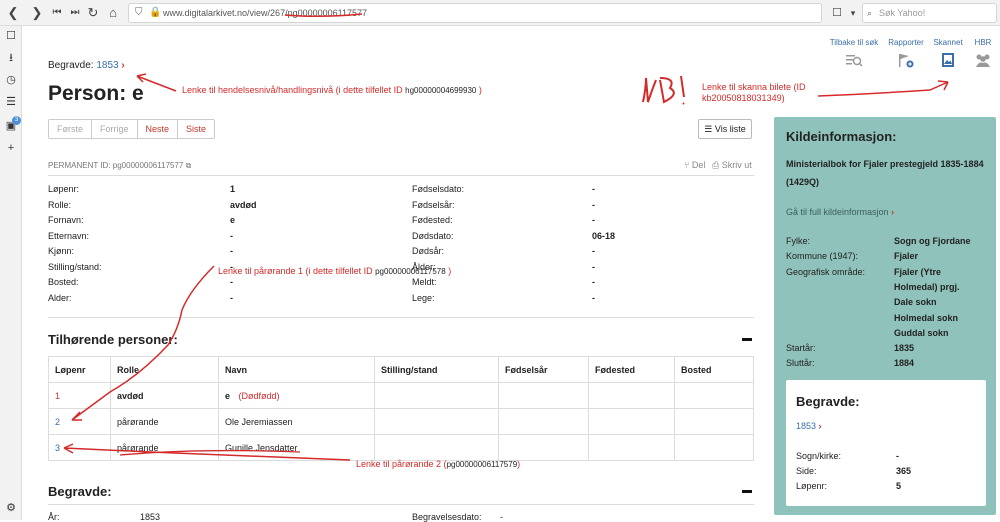  I want to click on table-row: 1 avdød e (Dødfødd), so click(401, 395).